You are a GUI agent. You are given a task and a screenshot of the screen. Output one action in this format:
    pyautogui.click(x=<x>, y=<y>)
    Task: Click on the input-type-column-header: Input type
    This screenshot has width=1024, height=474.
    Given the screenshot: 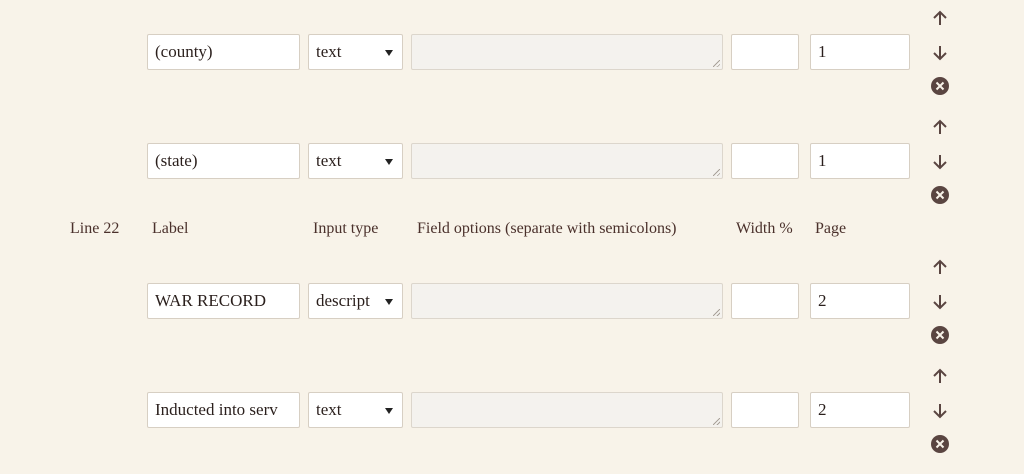 What is the action you would take?
    pyautogui.click(x=346, y=228)
    